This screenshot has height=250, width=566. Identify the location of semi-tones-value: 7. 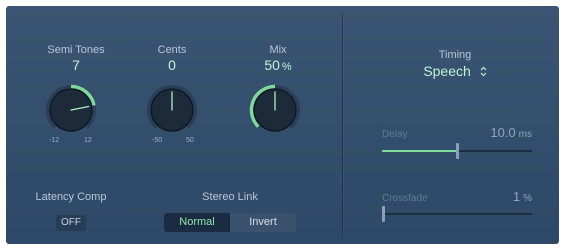
(76, 65).